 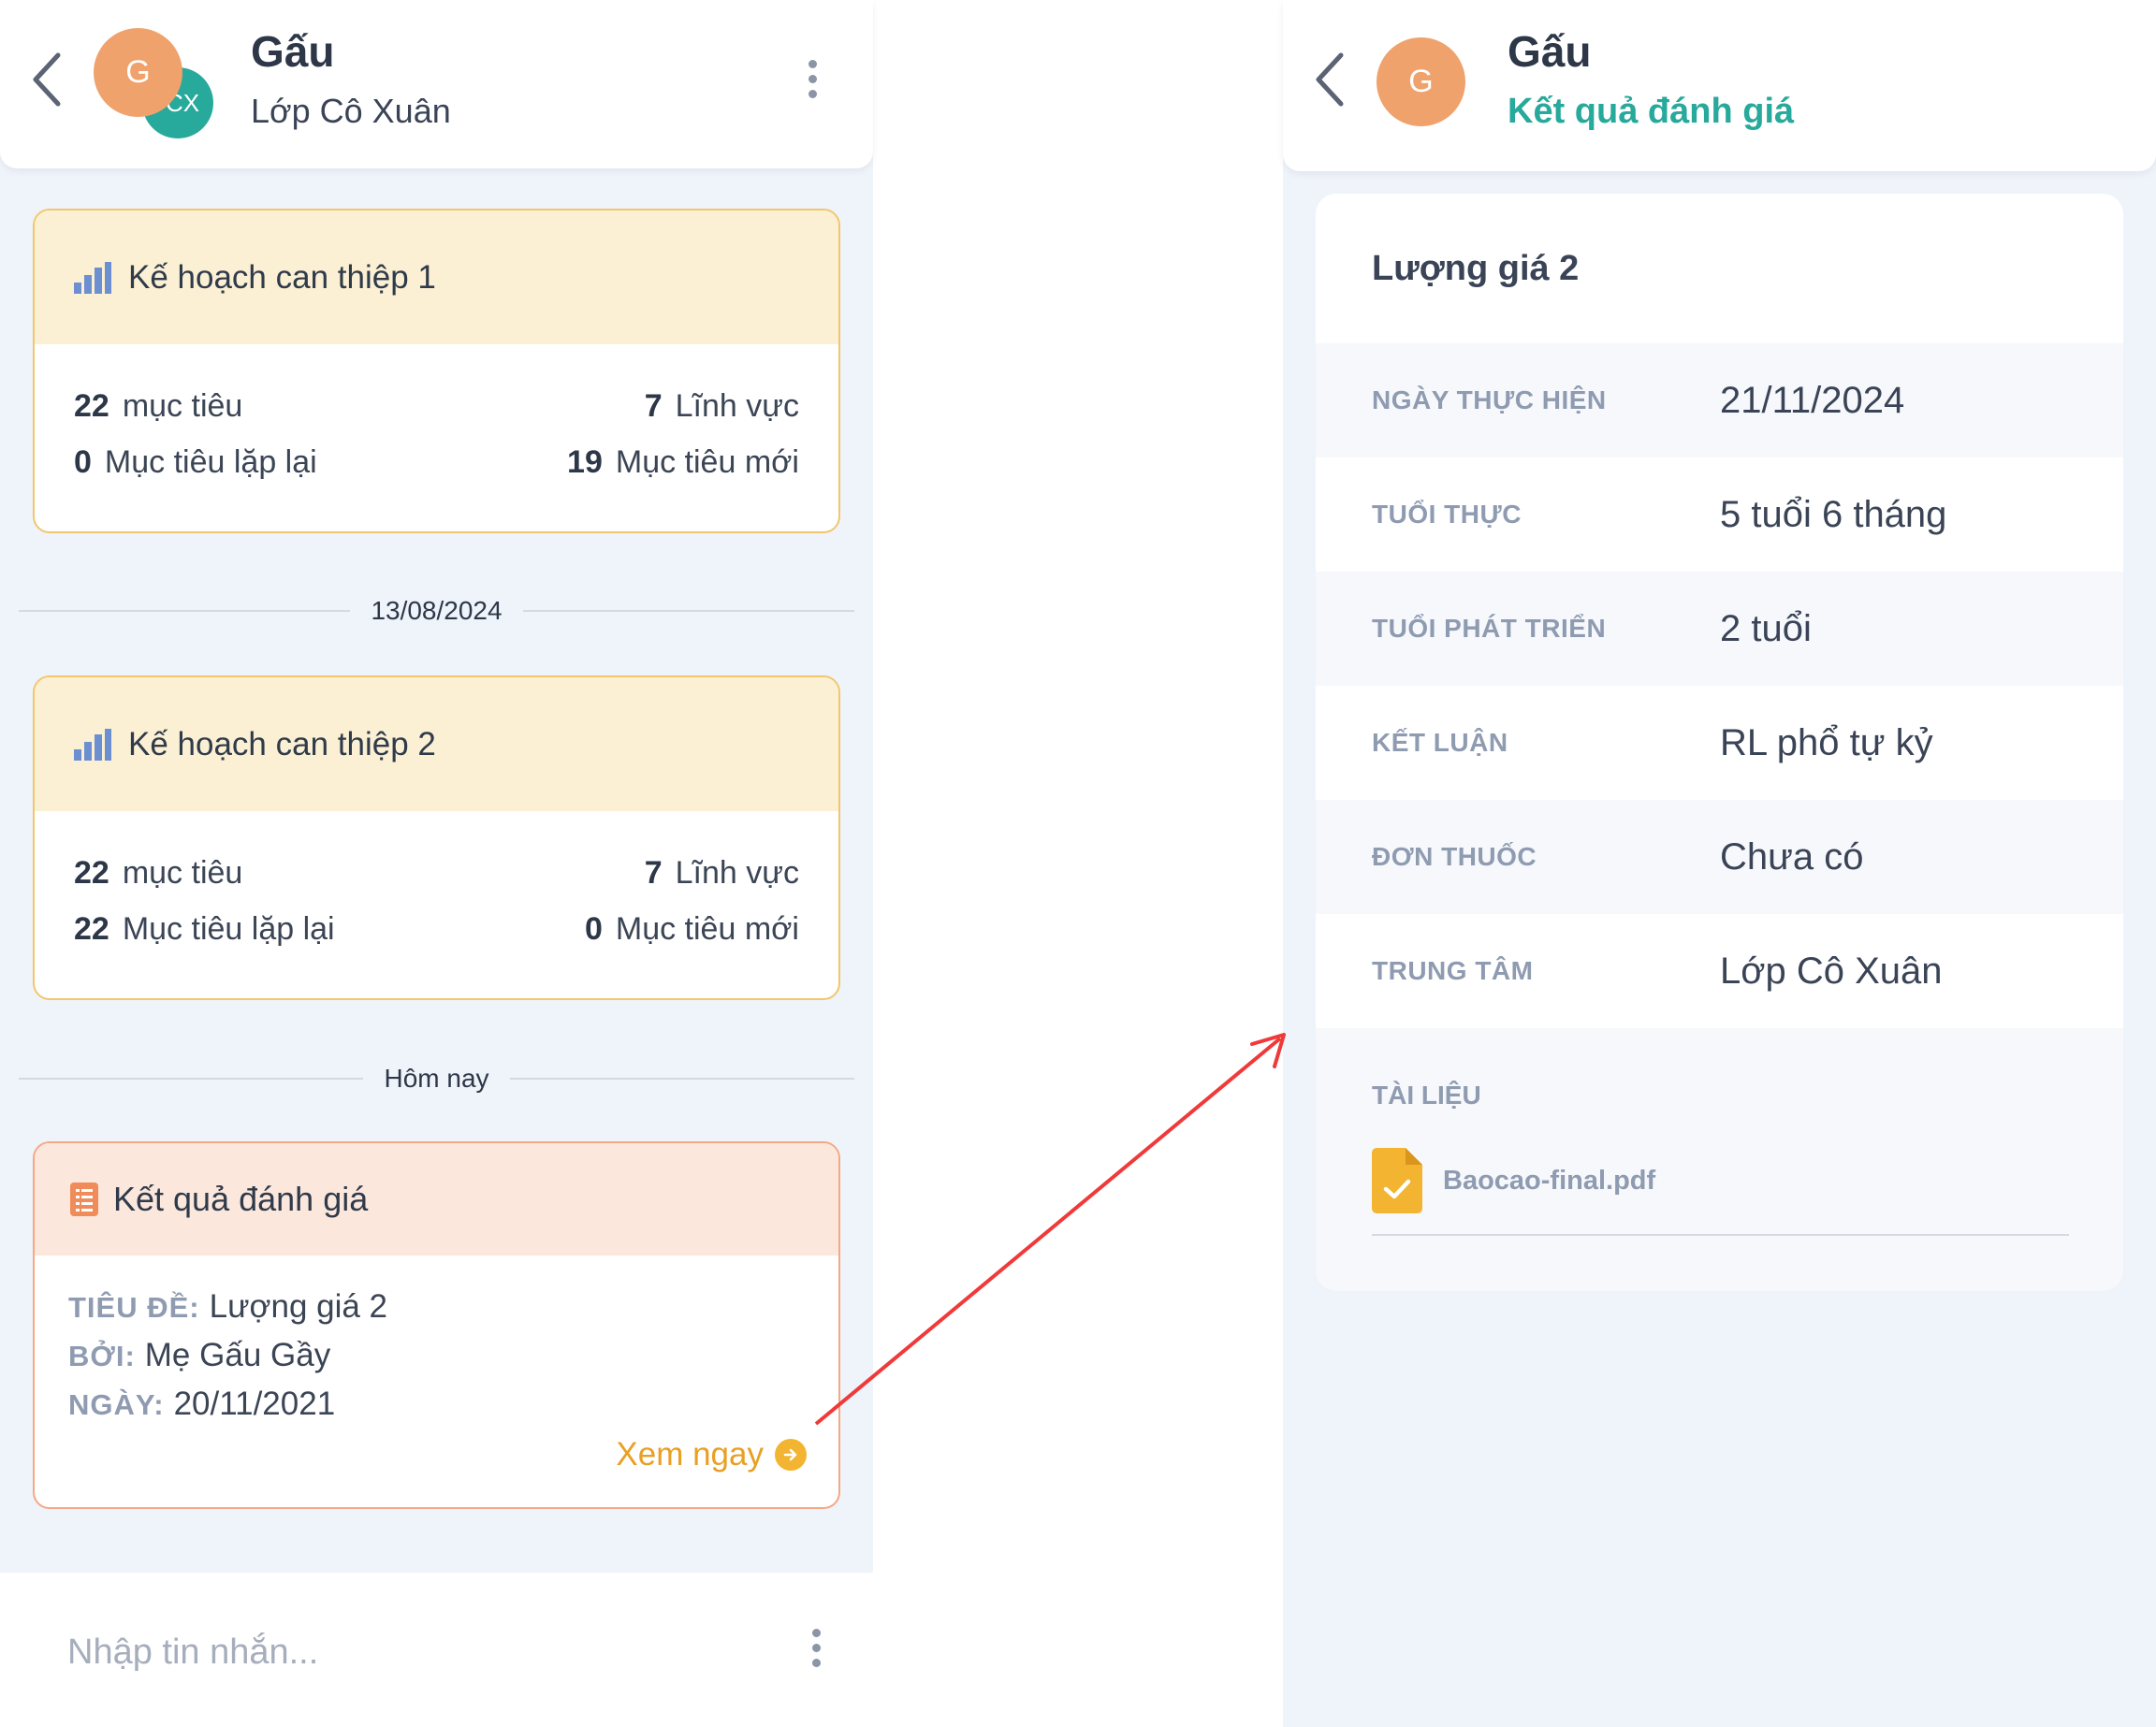 What do you see at coordinates (134, 1307) in the screenshot?
I see `evaluation-title-key: TIÊU ĐỀ:` at bounding box center [134, 1307].